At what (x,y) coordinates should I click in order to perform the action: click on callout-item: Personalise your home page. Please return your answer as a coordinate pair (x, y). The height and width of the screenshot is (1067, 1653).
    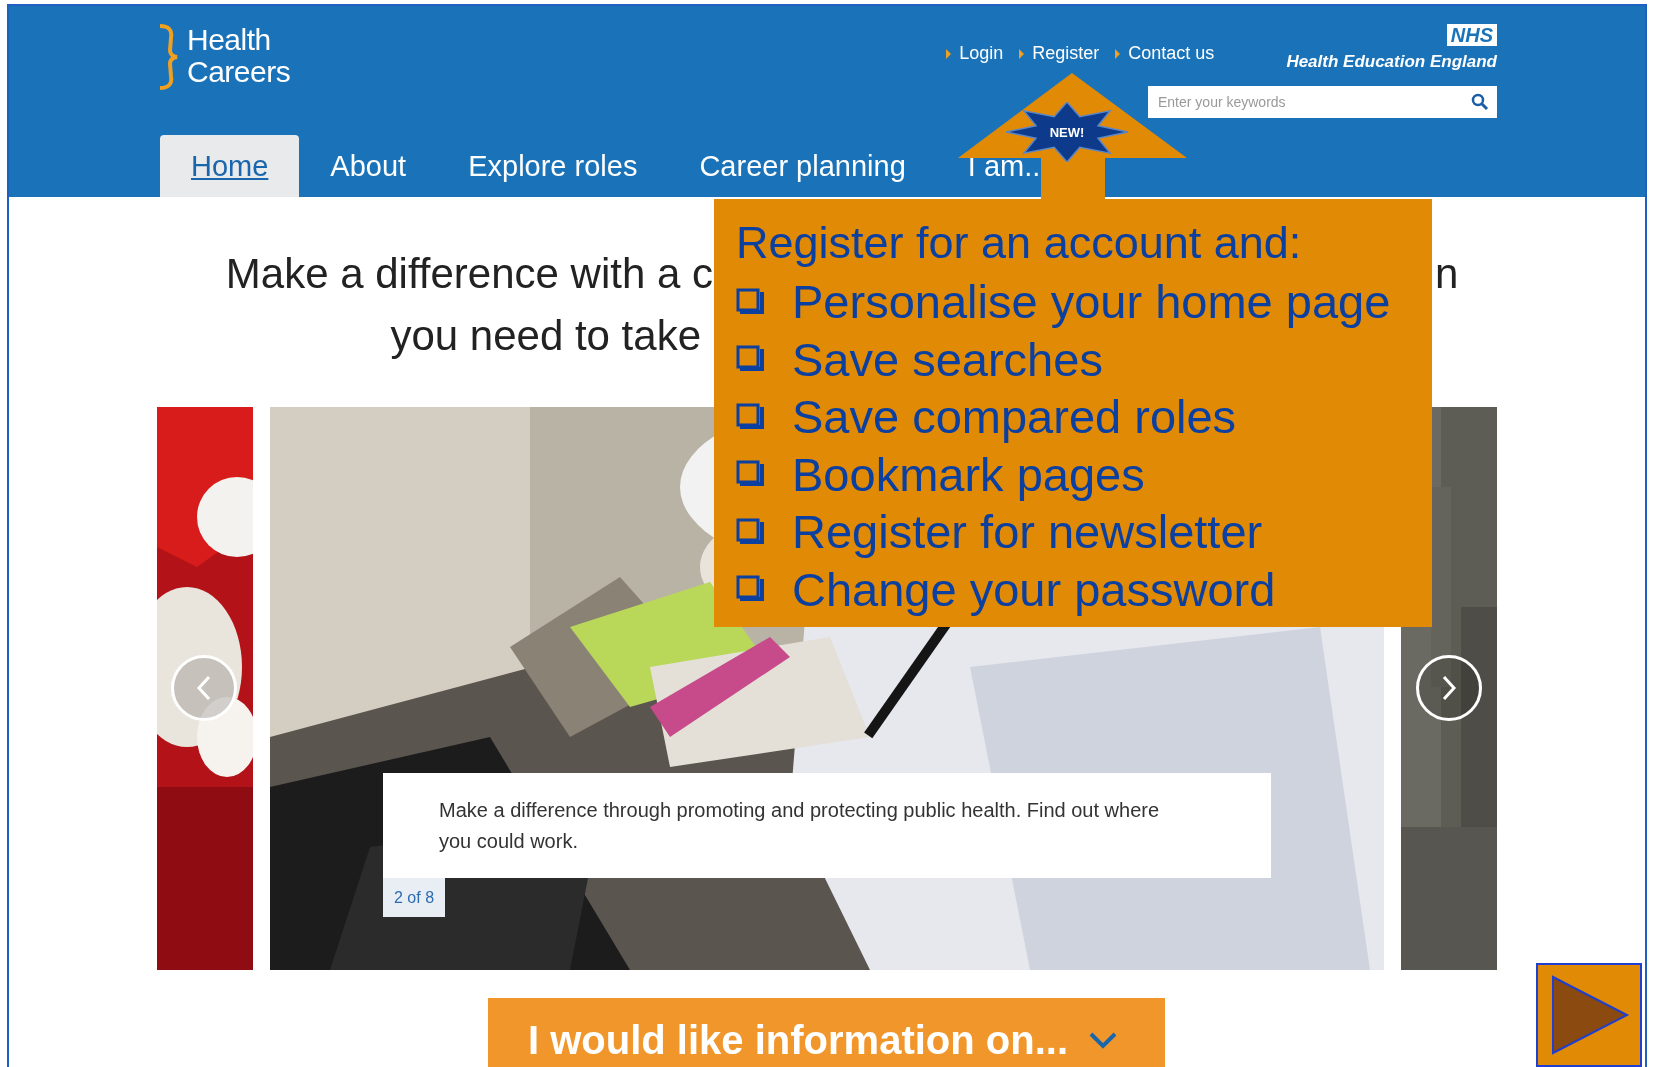
    Looking at the image, I should click on (1091, 302).